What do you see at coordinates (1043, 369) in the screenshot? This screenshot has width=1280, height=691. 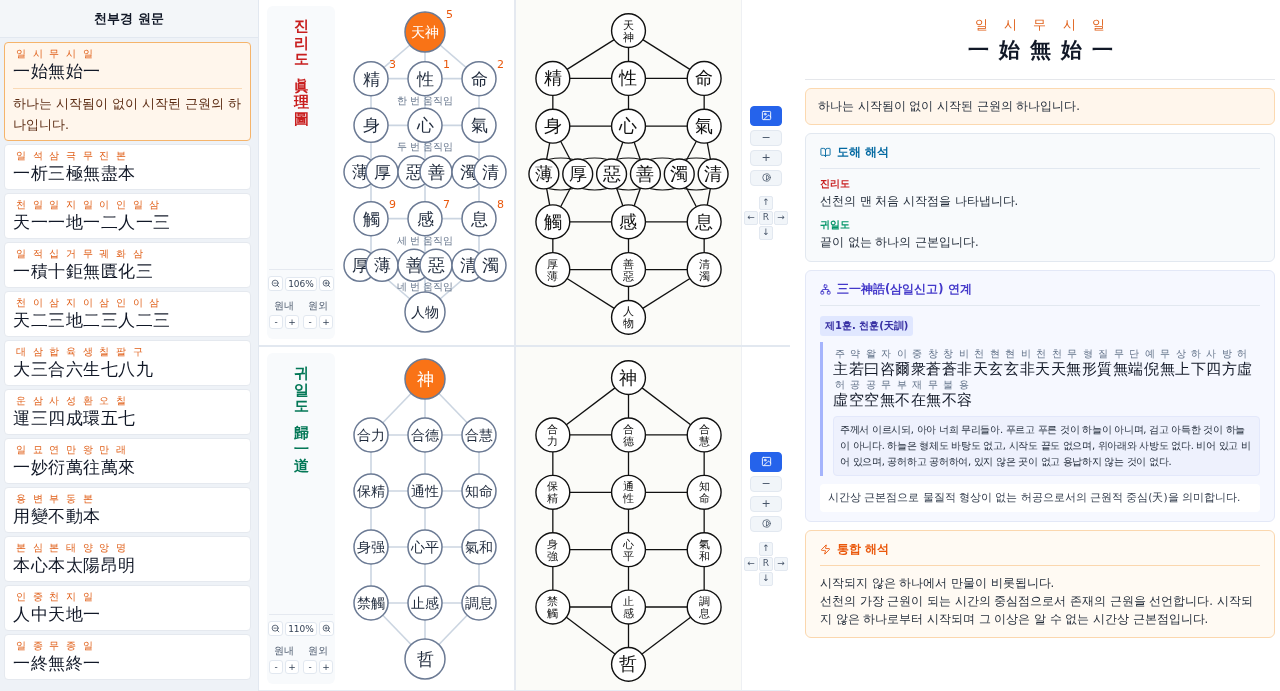 I see `quote-hanja: 主若曰咨爾衆蒼蒼非天玄玄非天天無形質無端倪無上下四方虛` at bounding box center [1043, 369].